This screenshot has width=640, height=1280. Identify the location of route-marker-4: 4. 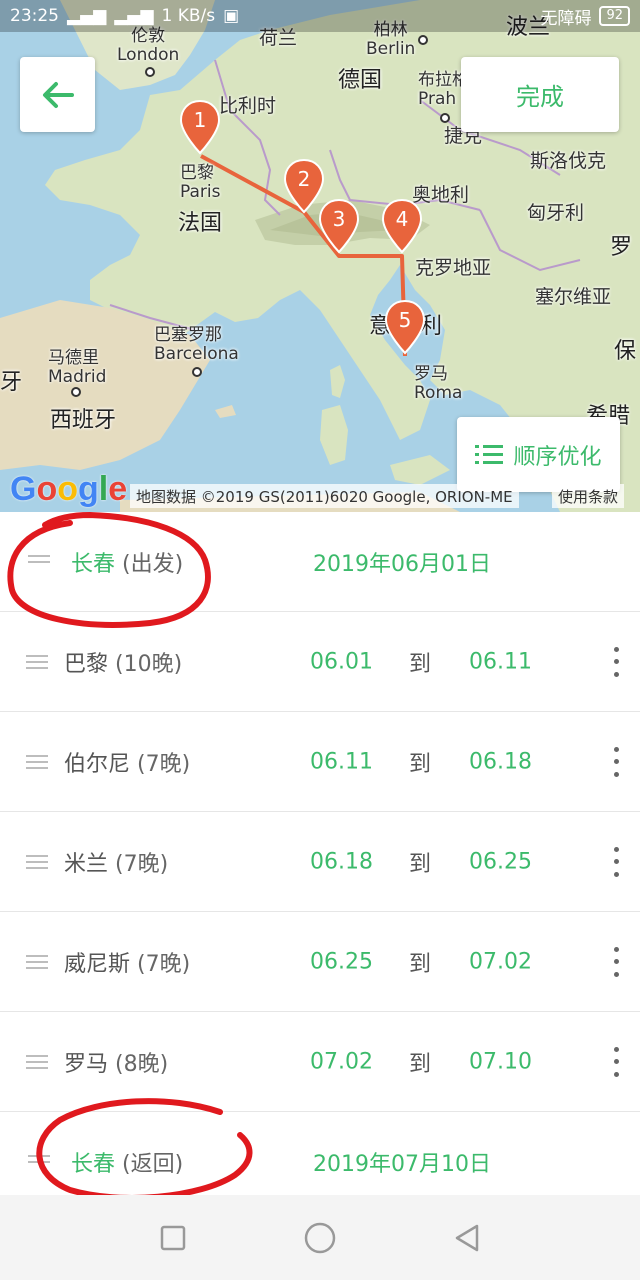
(402, 227).